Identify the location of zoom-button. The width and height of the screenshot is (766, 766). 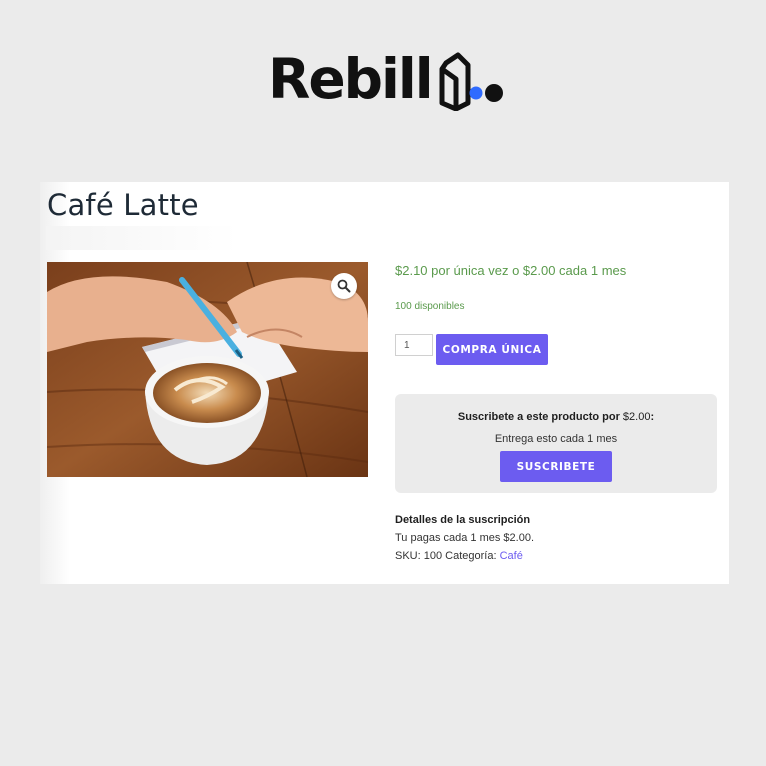
(344, 286).